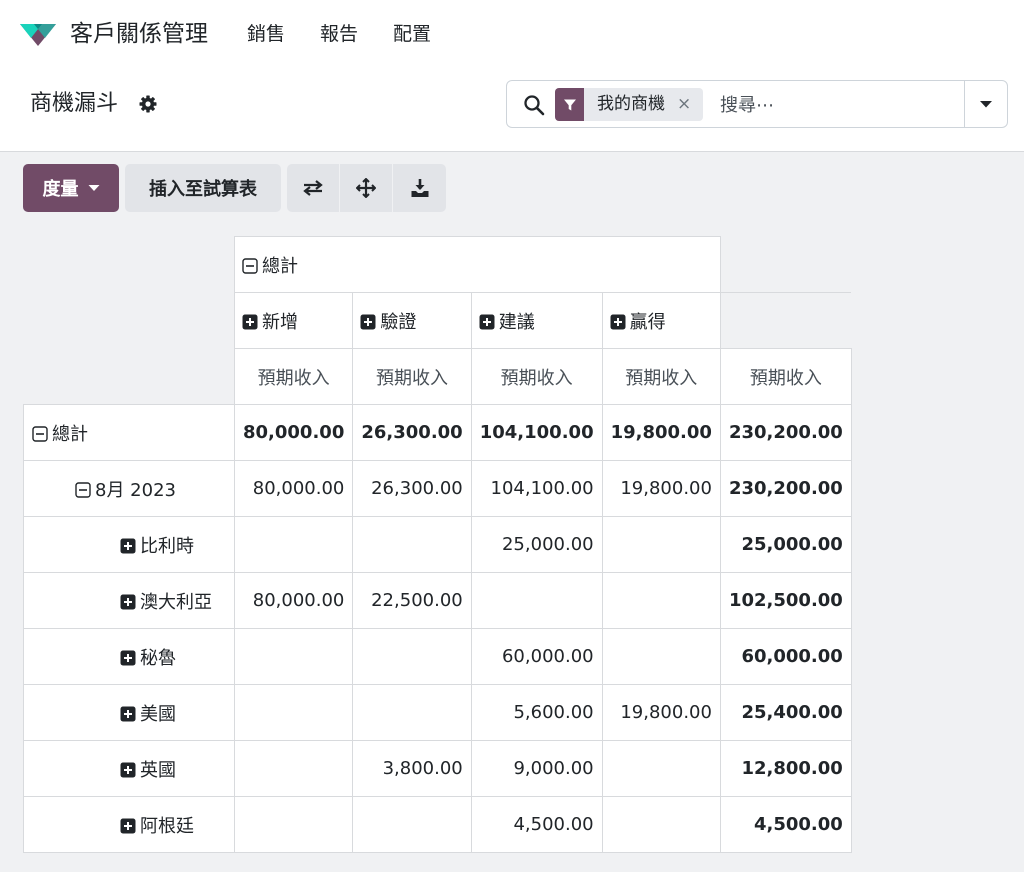 The image size is (1024, 872). Describe the element at coordinates (398, 322) in the screenshot. I see `col-header-label: 驗證` at that location.